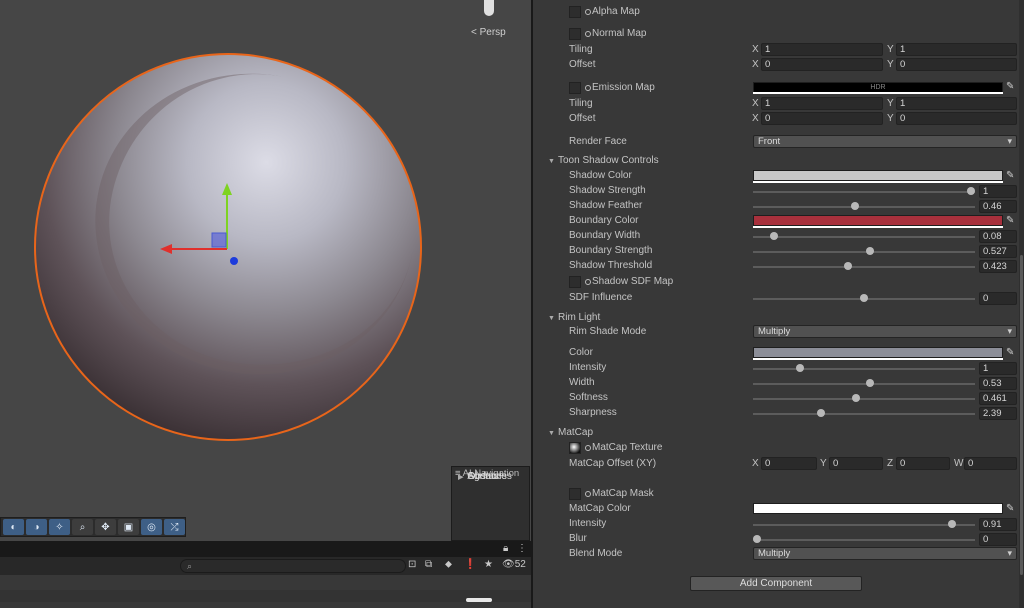  I want to click on sdf-influence-field: 0, so click(998, 298).